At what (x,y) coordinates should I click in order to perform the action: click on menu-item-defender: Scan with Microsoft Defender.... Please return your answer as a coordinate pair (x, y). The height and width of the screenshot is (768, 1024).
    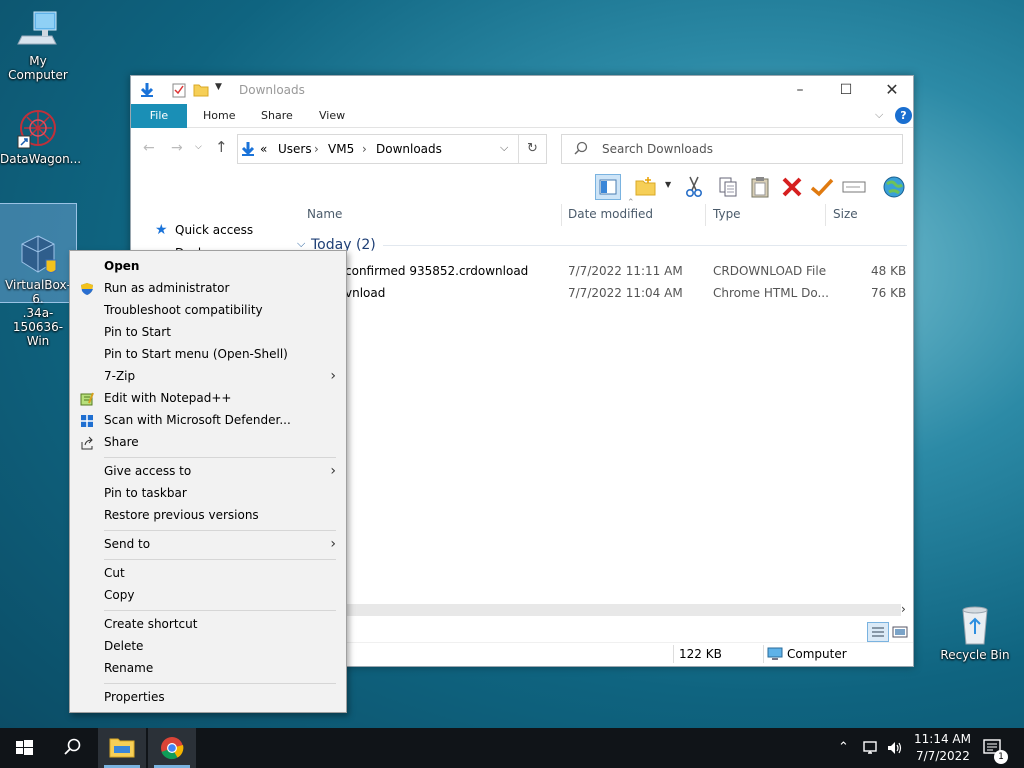
    Looking at the image, I should click on (208, 420).